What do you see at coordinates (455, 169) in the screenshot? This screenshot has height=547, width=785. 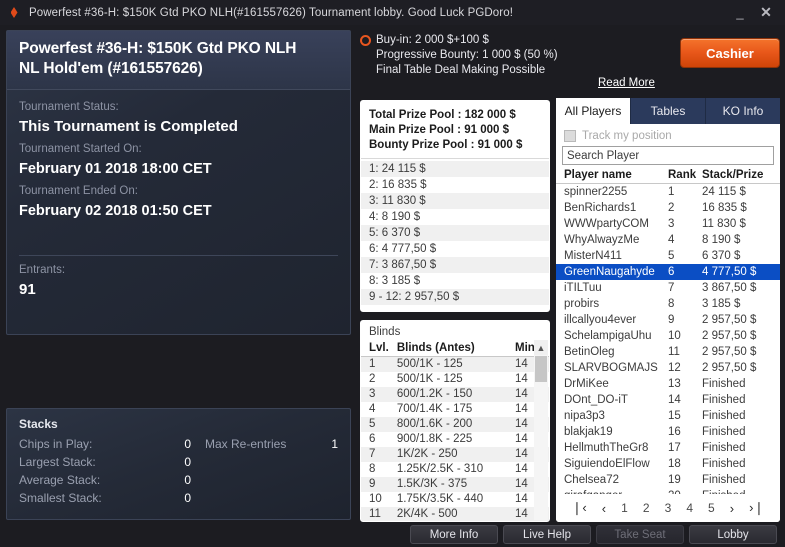 I see `prize-row: 1: 24 115 $` at bounding box center [455, 169].